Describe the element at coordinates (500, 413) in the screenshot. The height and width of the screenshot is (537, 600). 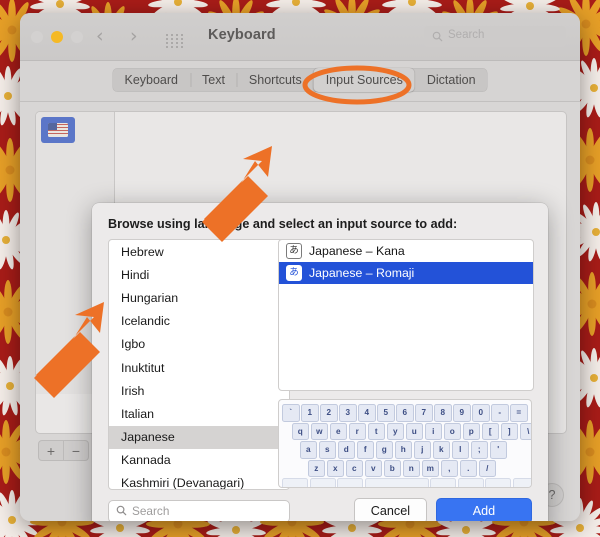
I see `key--: -` at that location.